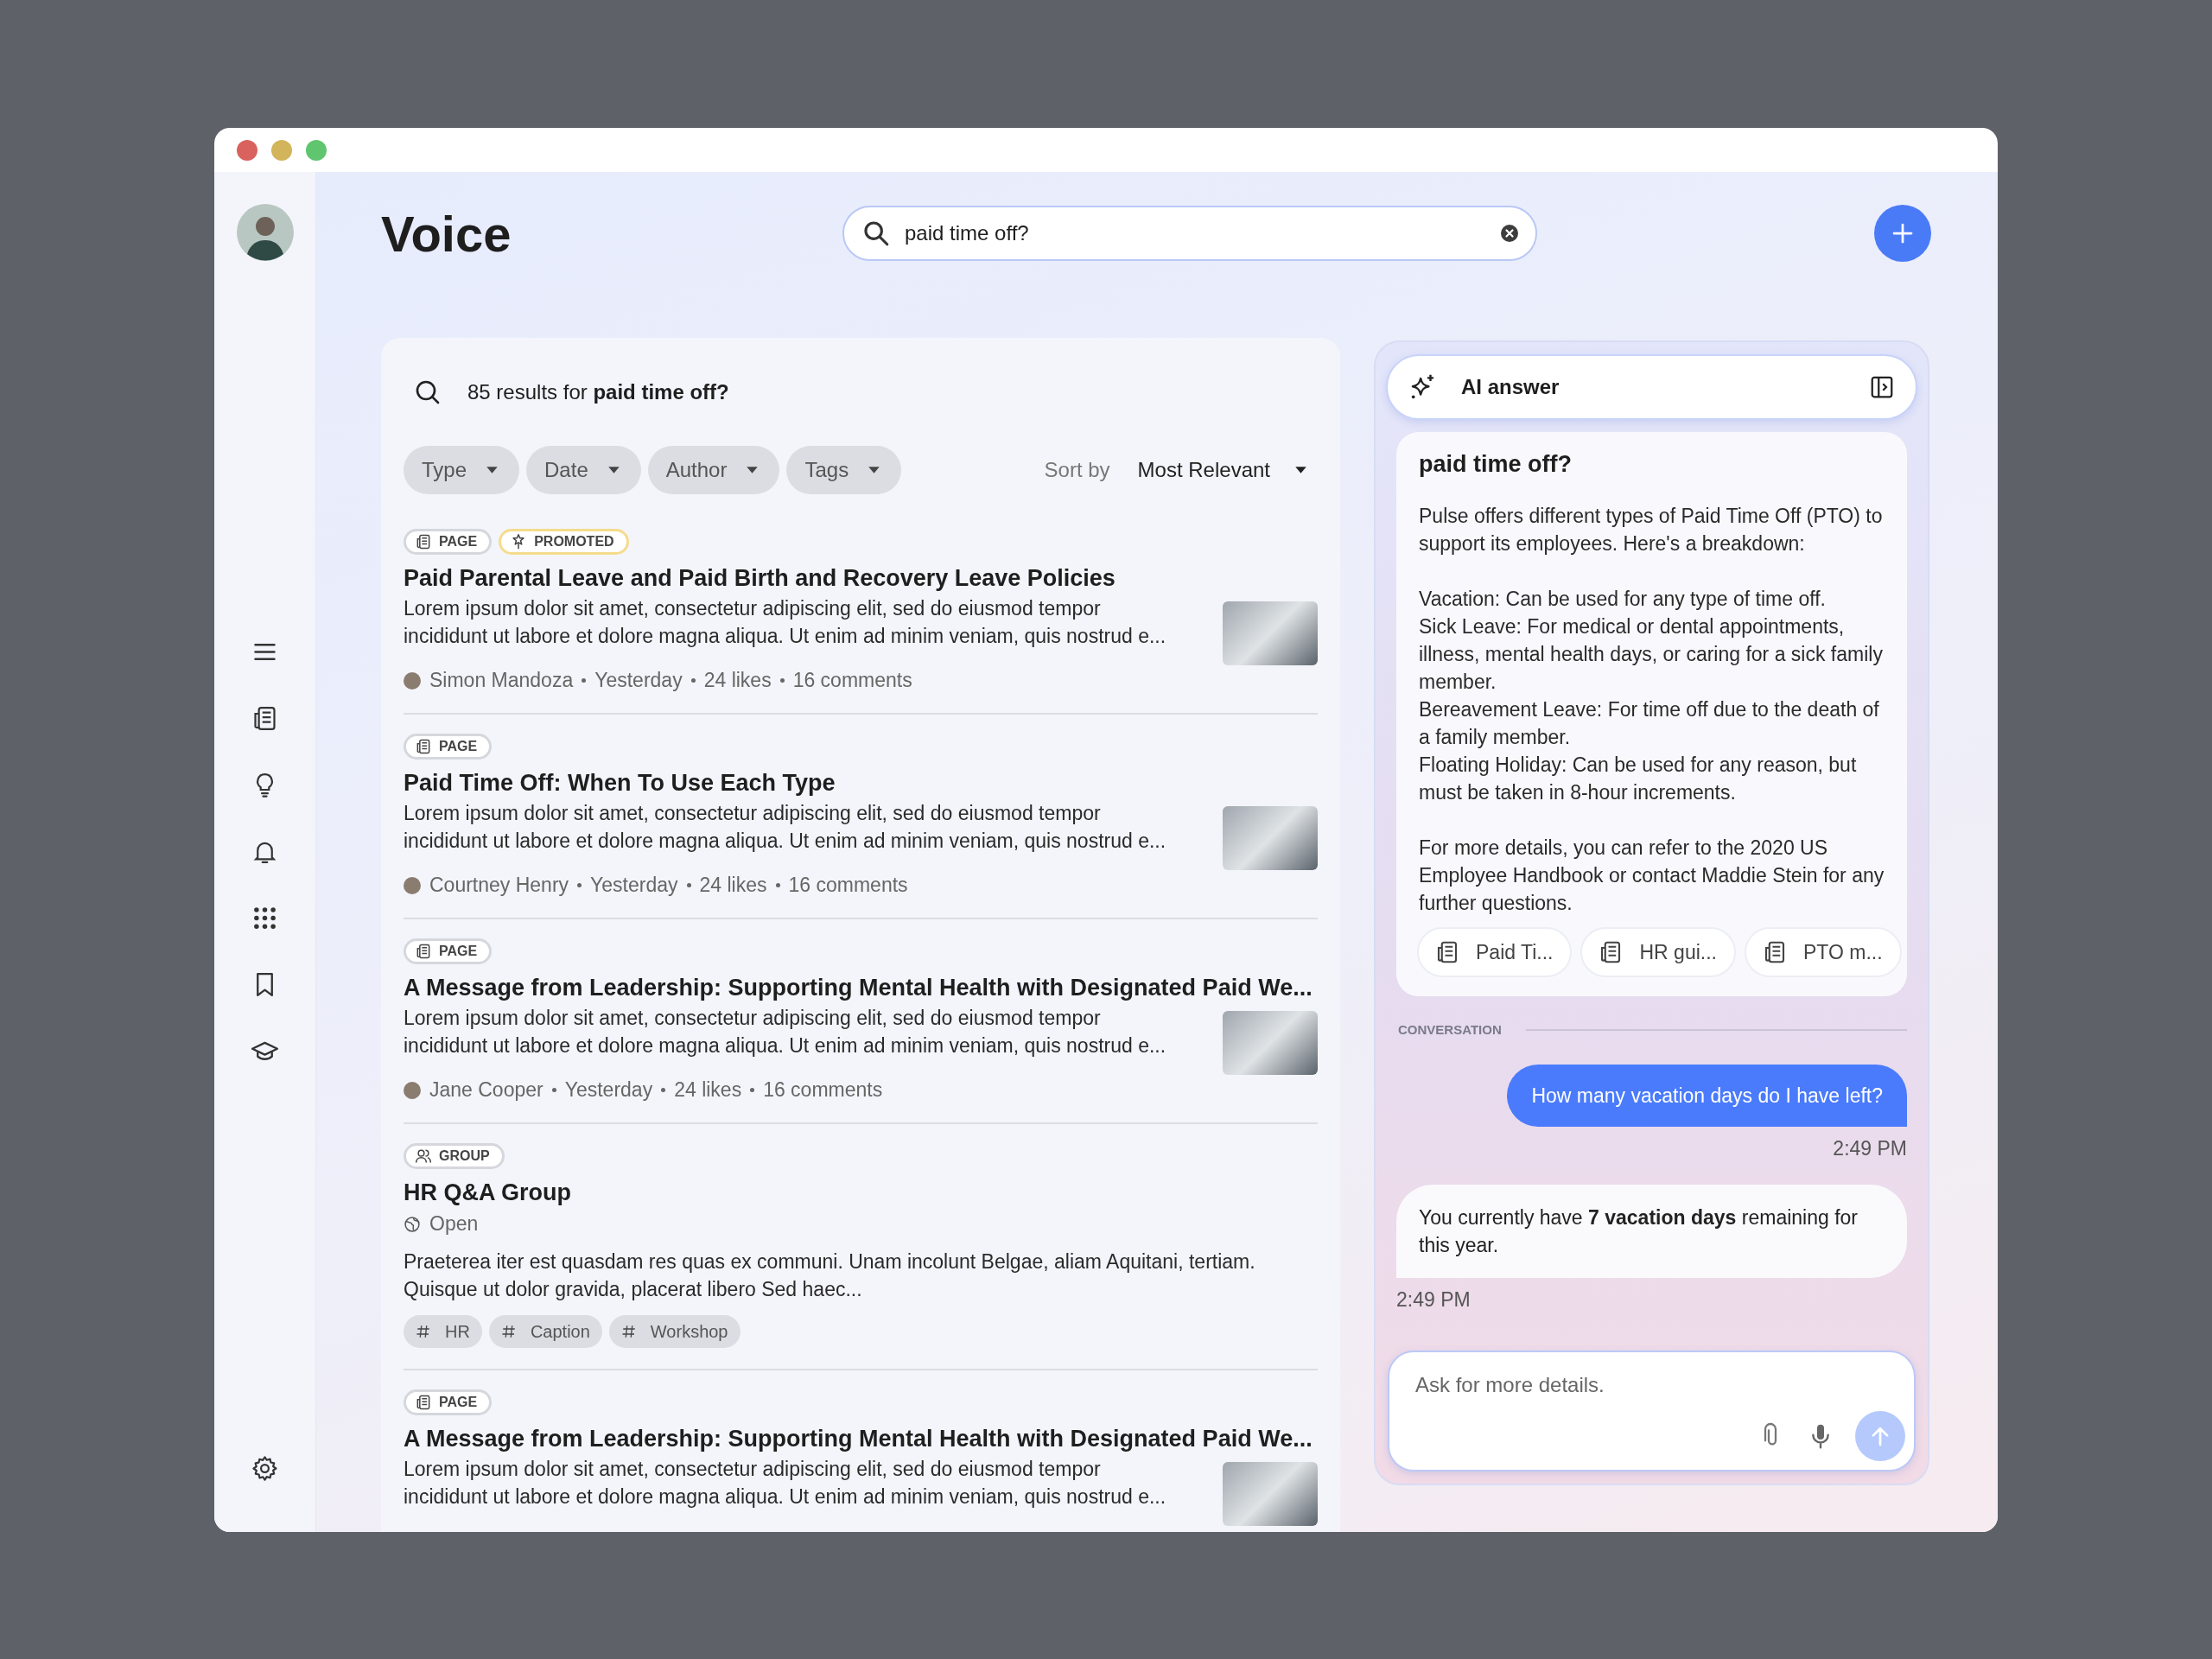  Describe the element at coordinates (1882, 387) in the screenshot. I see `sidebar-toggle-icon` at that location.